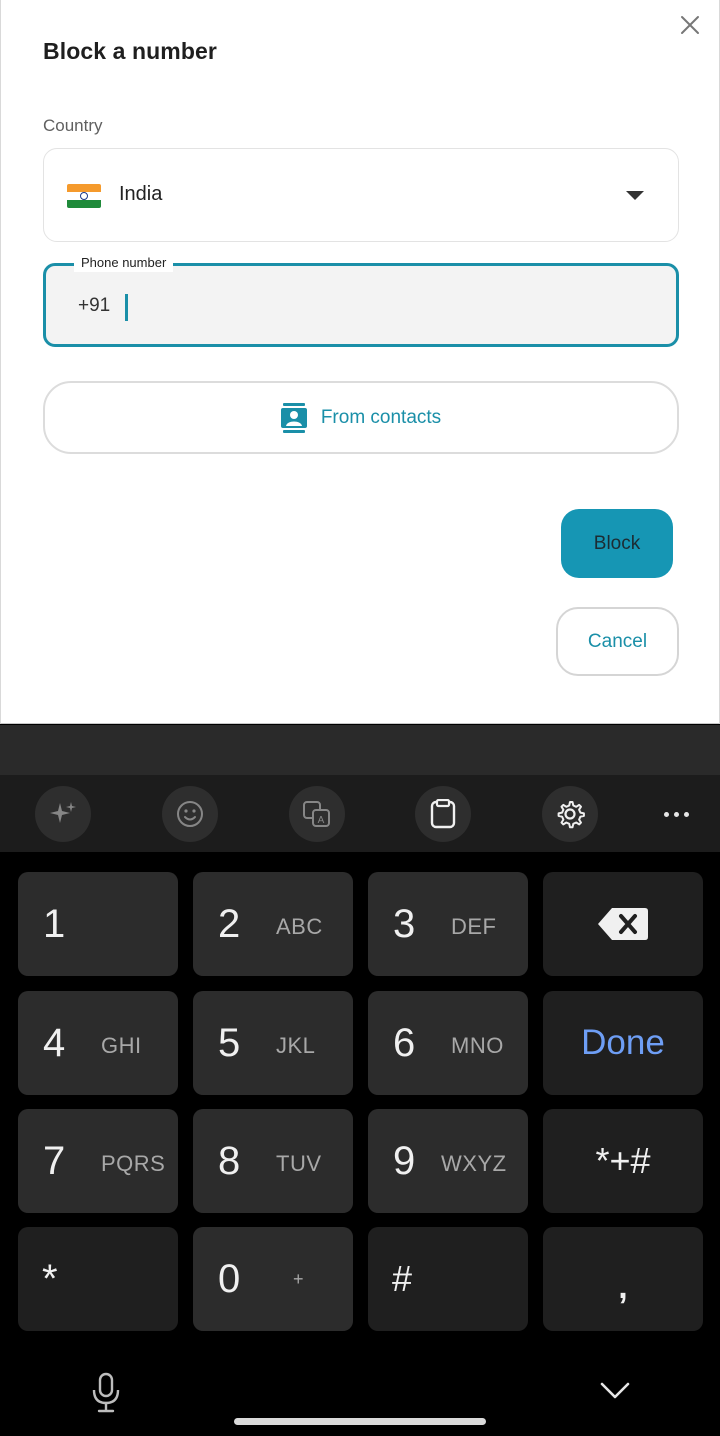 This screenshot has width=720, height=1436. I want to click on symbols-label: *+#, so click(623, 1160).